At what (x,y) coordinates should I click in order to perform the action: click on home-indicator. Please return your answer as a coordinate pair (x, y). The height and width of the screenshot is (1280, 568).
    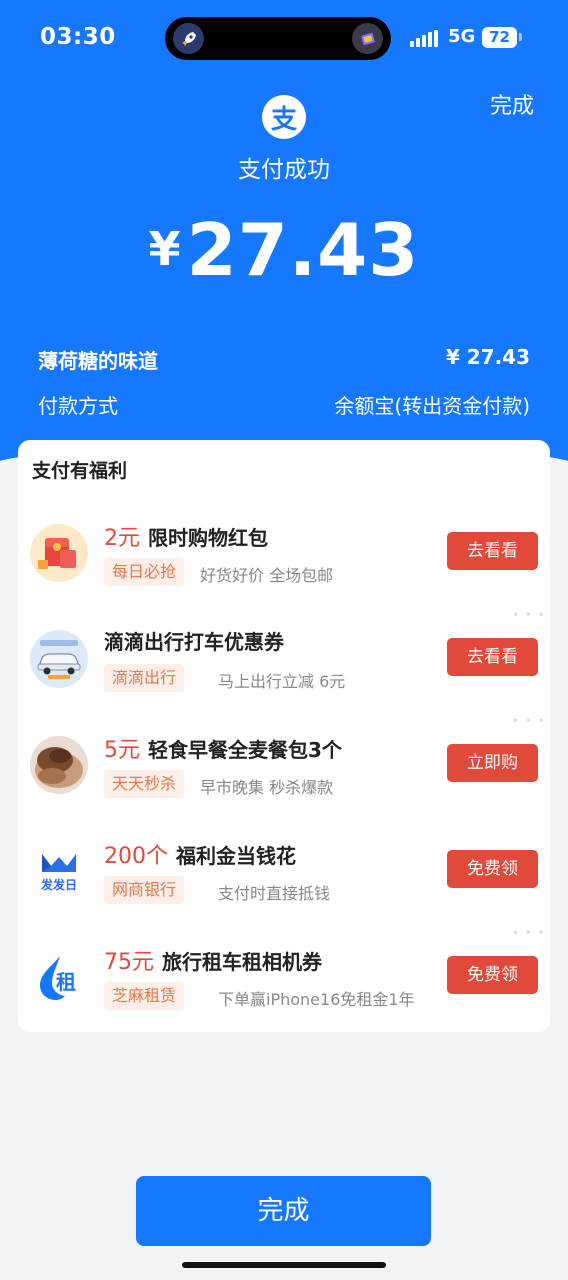
    Looking at the image, I should click on (284, 1265).